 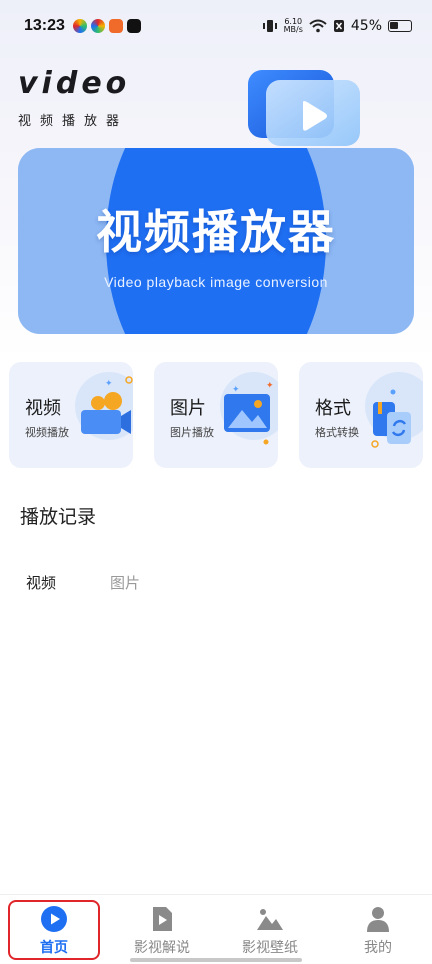 I want to click on format-convert-icon, so click(x=394, y=410).